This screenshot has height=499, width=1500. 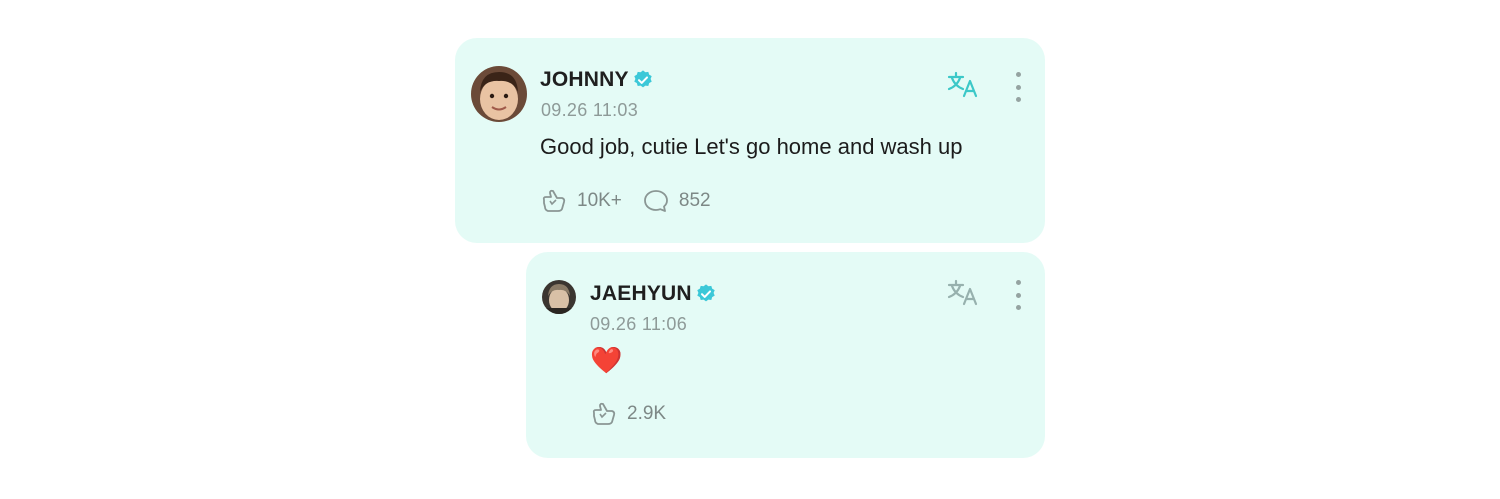 I want to click on reply-text: ❤️, so click(x=606, y=360).